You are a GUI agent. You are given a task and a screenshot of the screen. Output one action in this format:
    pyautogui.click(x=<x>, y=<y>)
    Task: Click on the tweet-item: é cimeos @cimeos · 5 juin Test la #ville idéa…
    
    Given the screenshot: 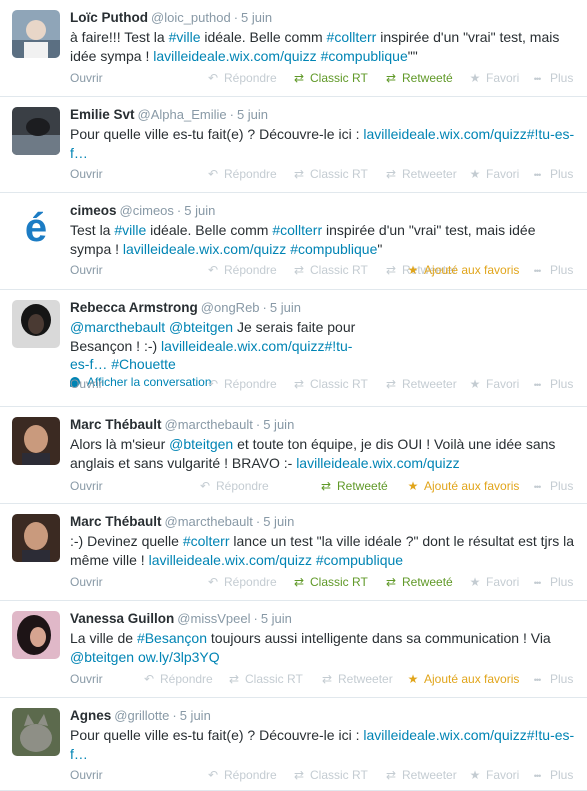 What is the action you would take?
    pyautogui.click(x=293, y=241)
    